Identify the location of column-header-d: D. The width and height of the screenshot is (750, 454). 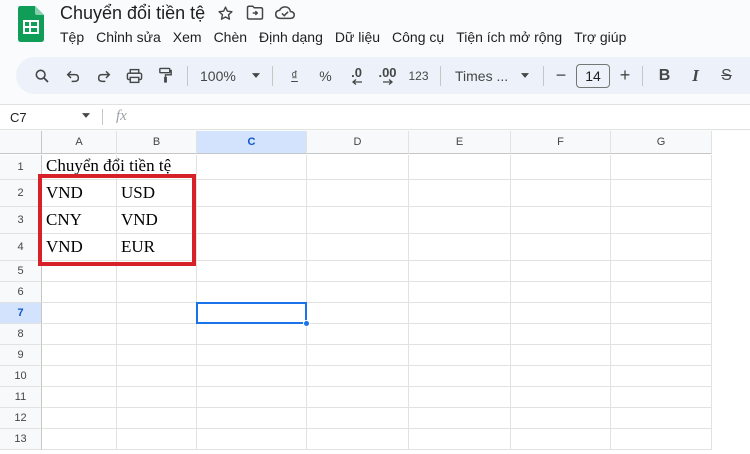
(358, 142).